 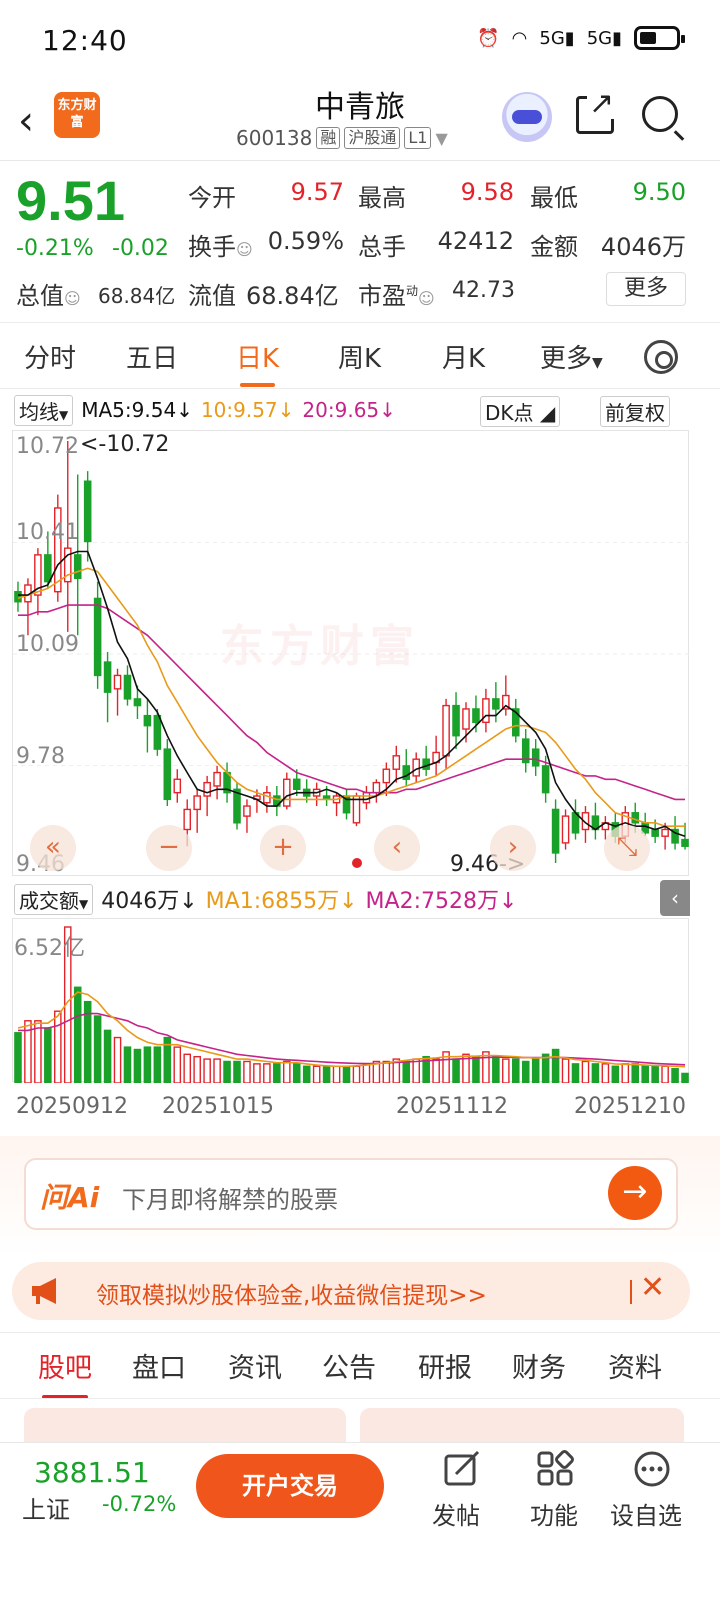 I want to click on share-icon, so click(x=596, y=111).